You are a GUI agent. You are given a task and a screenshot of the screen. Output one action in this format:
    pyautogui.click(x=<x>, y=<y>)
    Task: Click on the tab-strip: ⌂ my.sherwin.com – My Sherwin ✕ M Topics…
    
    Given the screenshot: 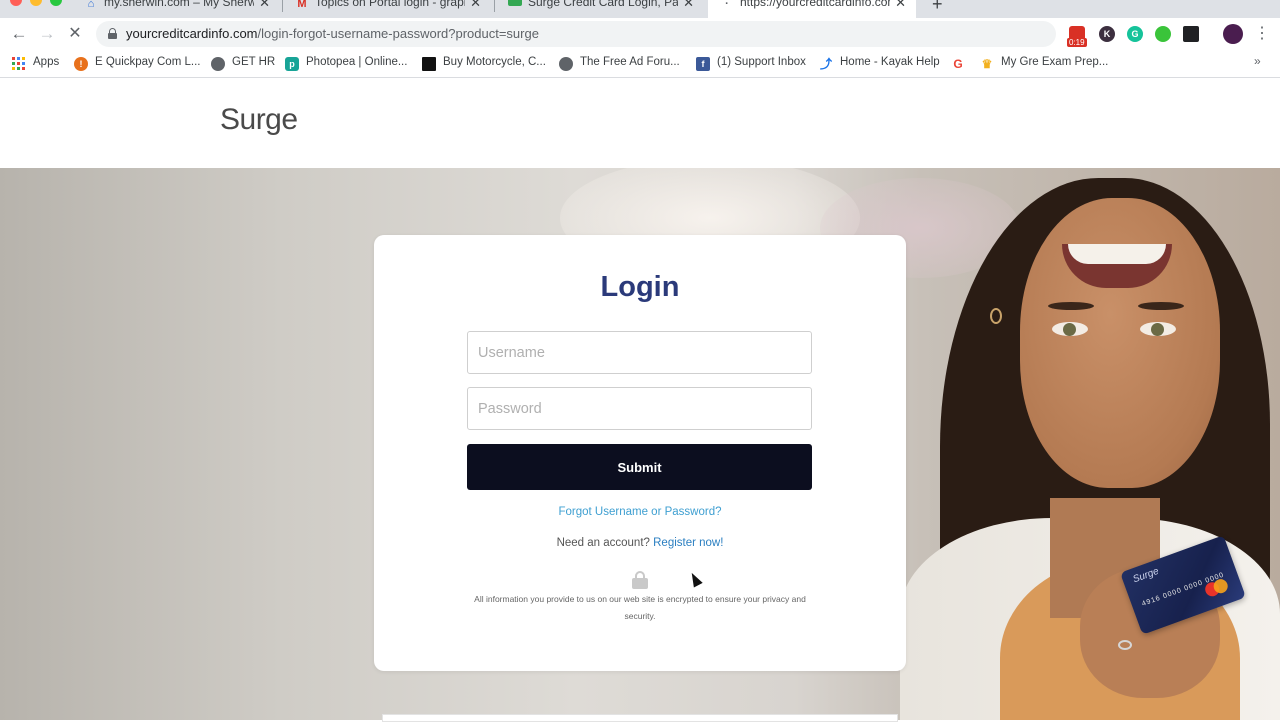 What is the action you would take?
    pyautogui.click(x=640, y=9)
    